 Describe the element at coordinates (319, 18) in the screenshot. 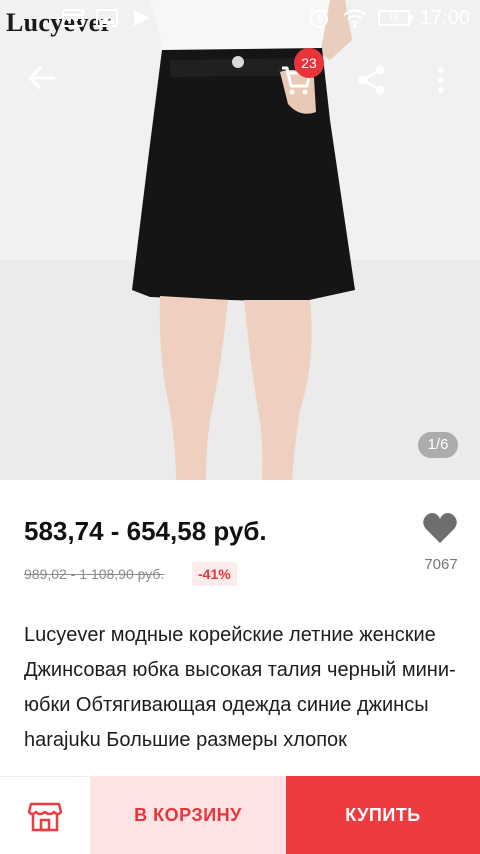

I see `alarm-icon` at that location.